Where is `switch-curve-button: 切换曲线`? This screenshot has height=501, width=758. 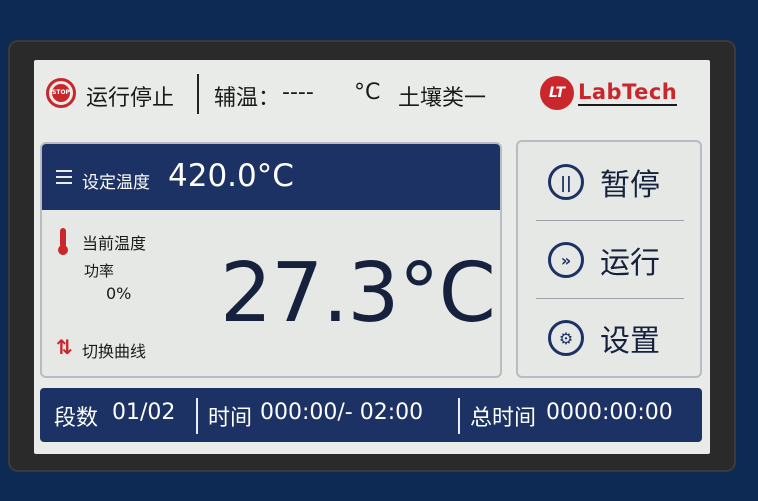
switch-curve-button: 切换曲线 is located at coordinates (114, 350).